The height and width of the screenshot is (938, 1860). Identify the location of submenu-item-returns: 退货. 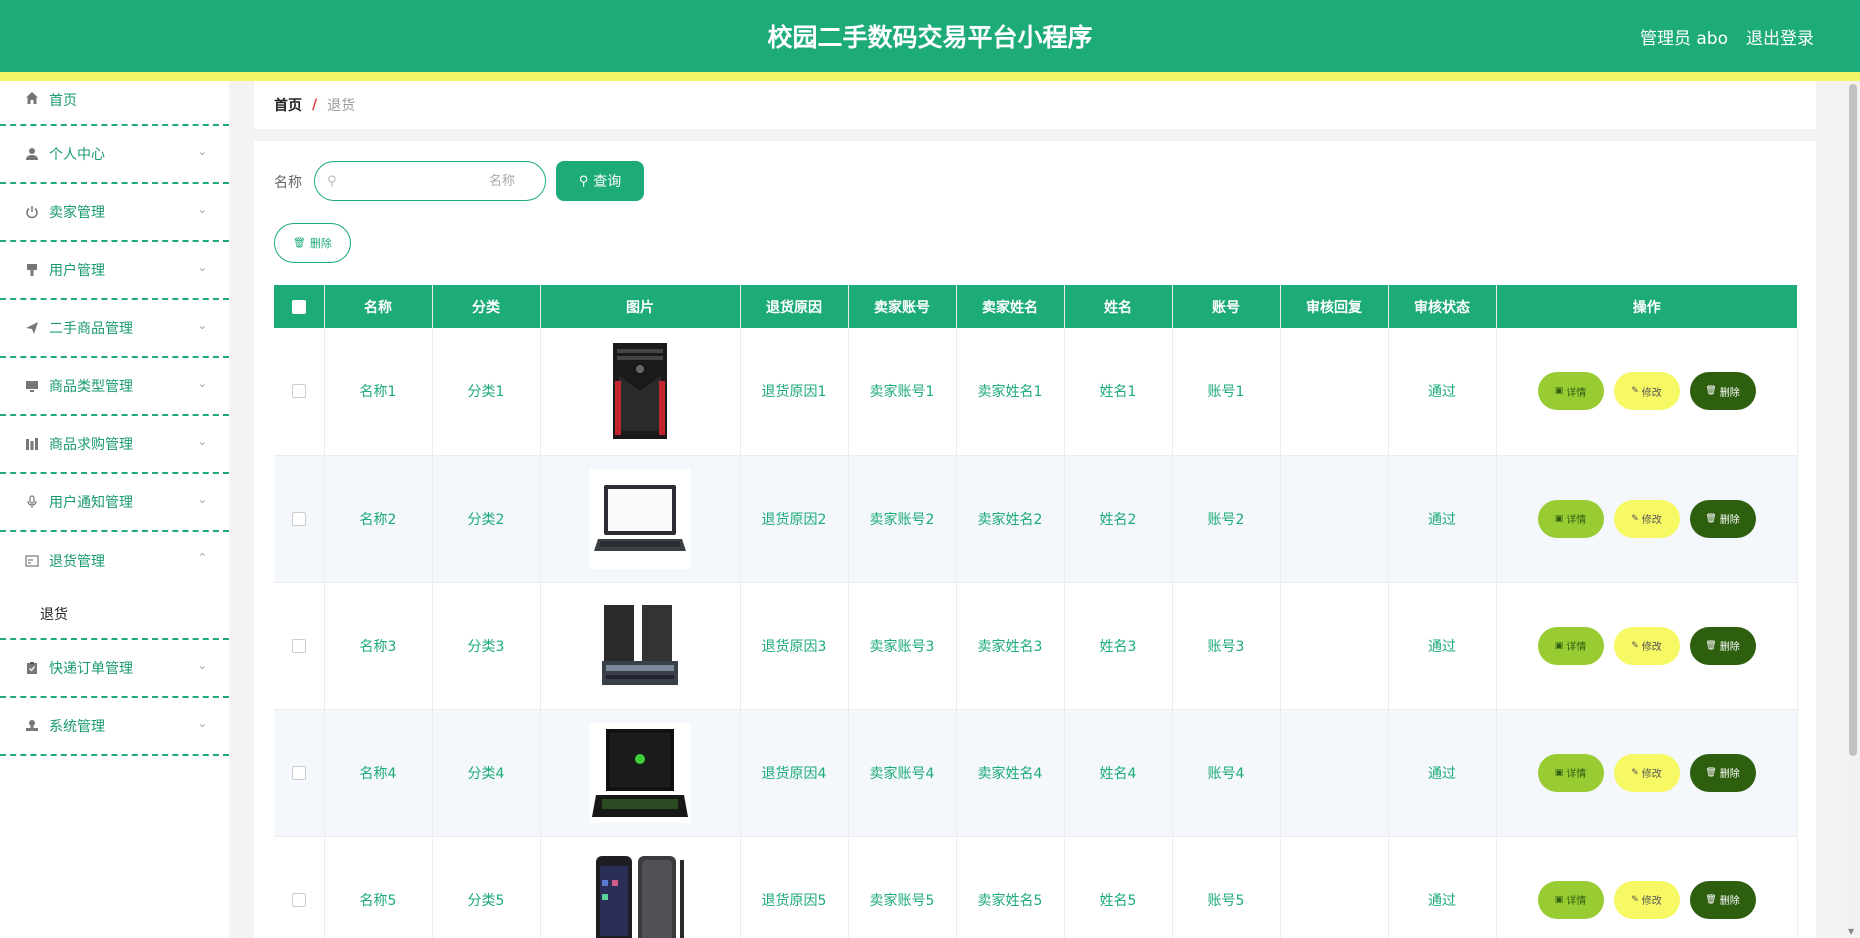
(114, 615).